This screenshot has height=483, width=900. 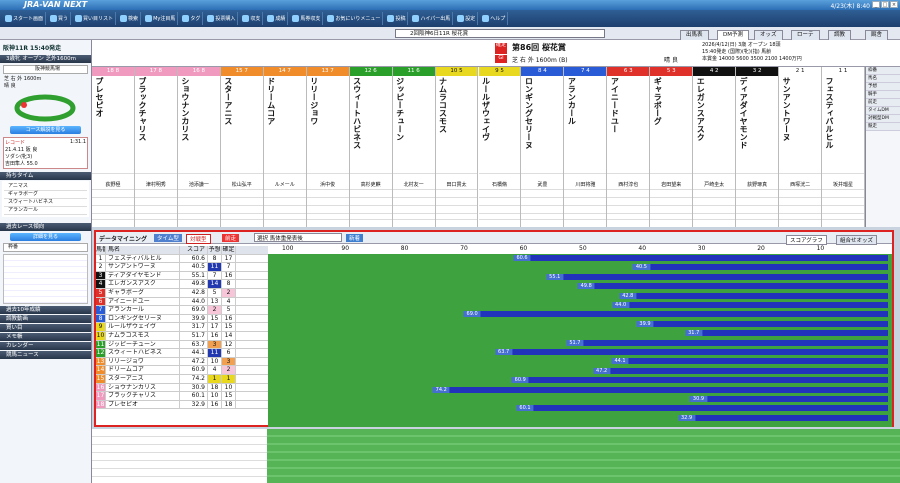 What do you see at coordinates (45, 195) in the screenshot?
I see `mochi-row: ギャラボーグ` at bounding box center [45, 195].